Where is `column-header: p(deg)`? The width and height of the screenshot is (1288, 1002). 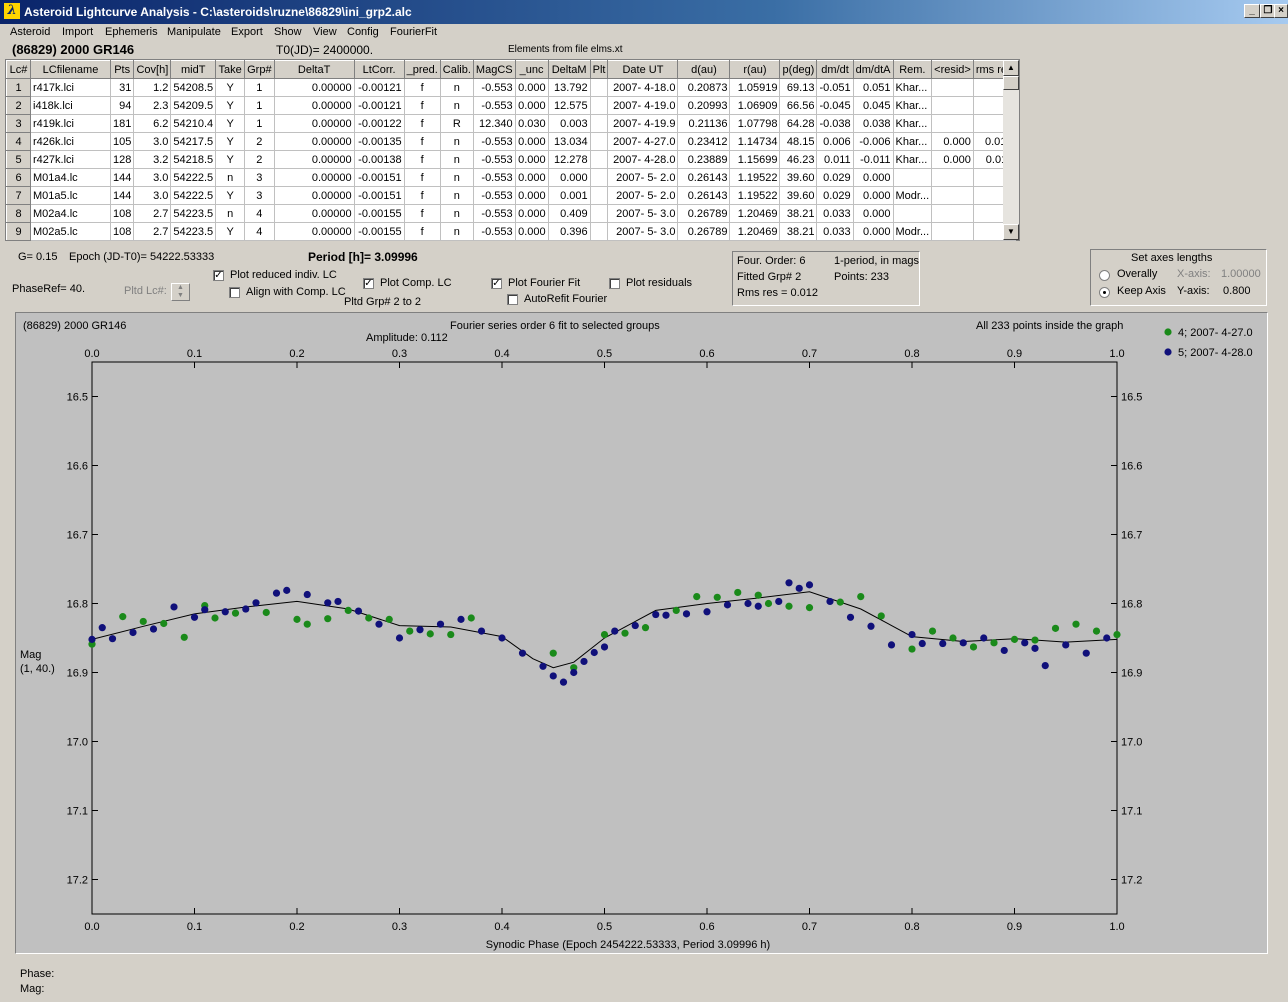
column-header: p(deg) is located at coordinates (798, 69).